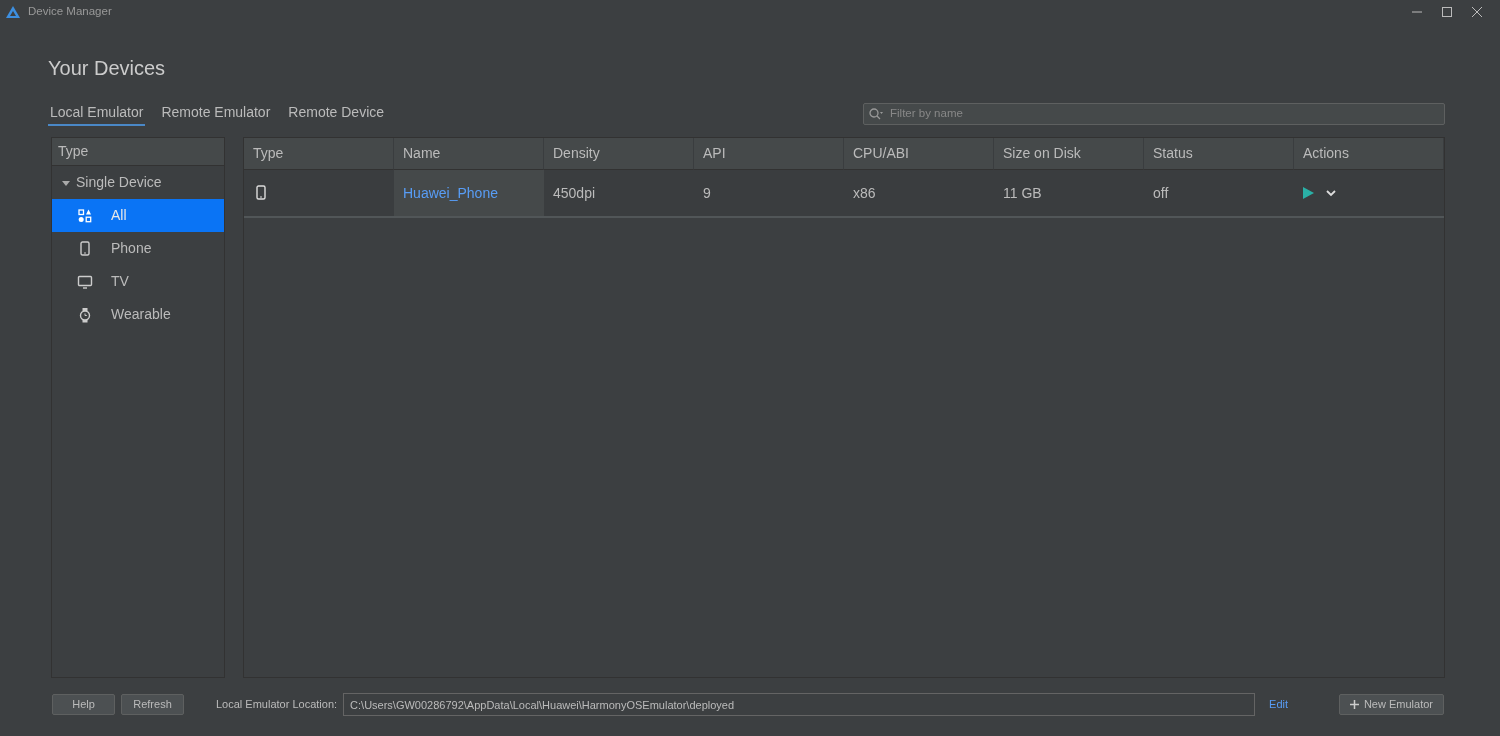 The image size is (1500, 736). What do you see at coordinates (277, 705) in the screenshot?
I see `location-label: Local Emulator Location:` at bounding box center [277, 705].